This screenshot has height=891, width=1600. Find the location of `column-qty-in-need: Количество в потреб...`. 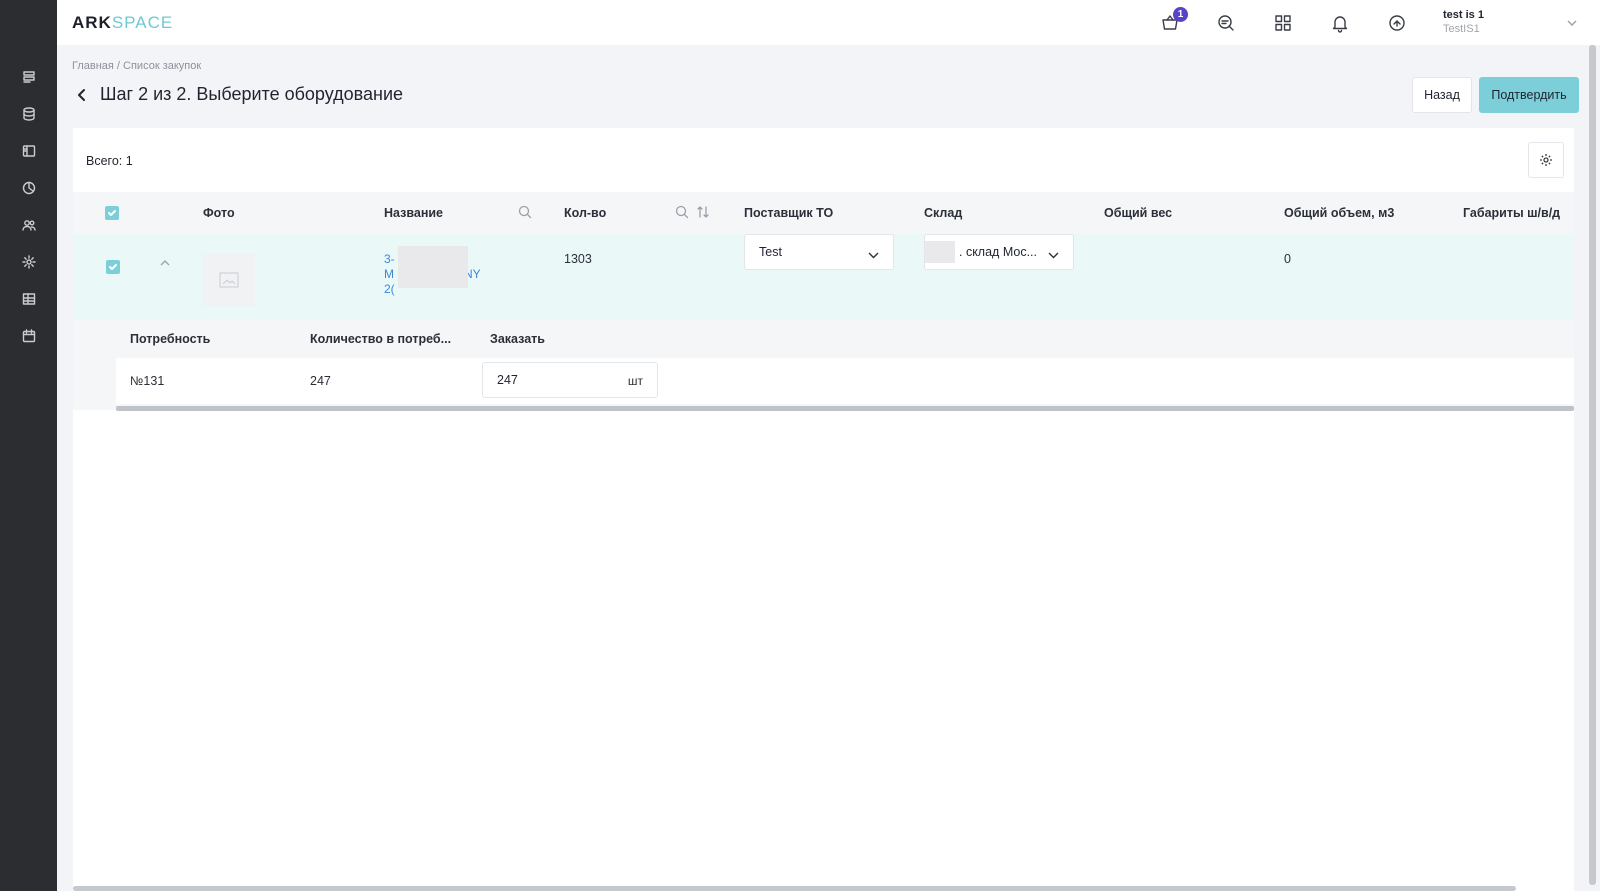

column-qty-in-need: Количество в потреб... is located at coordinates (381, 339).